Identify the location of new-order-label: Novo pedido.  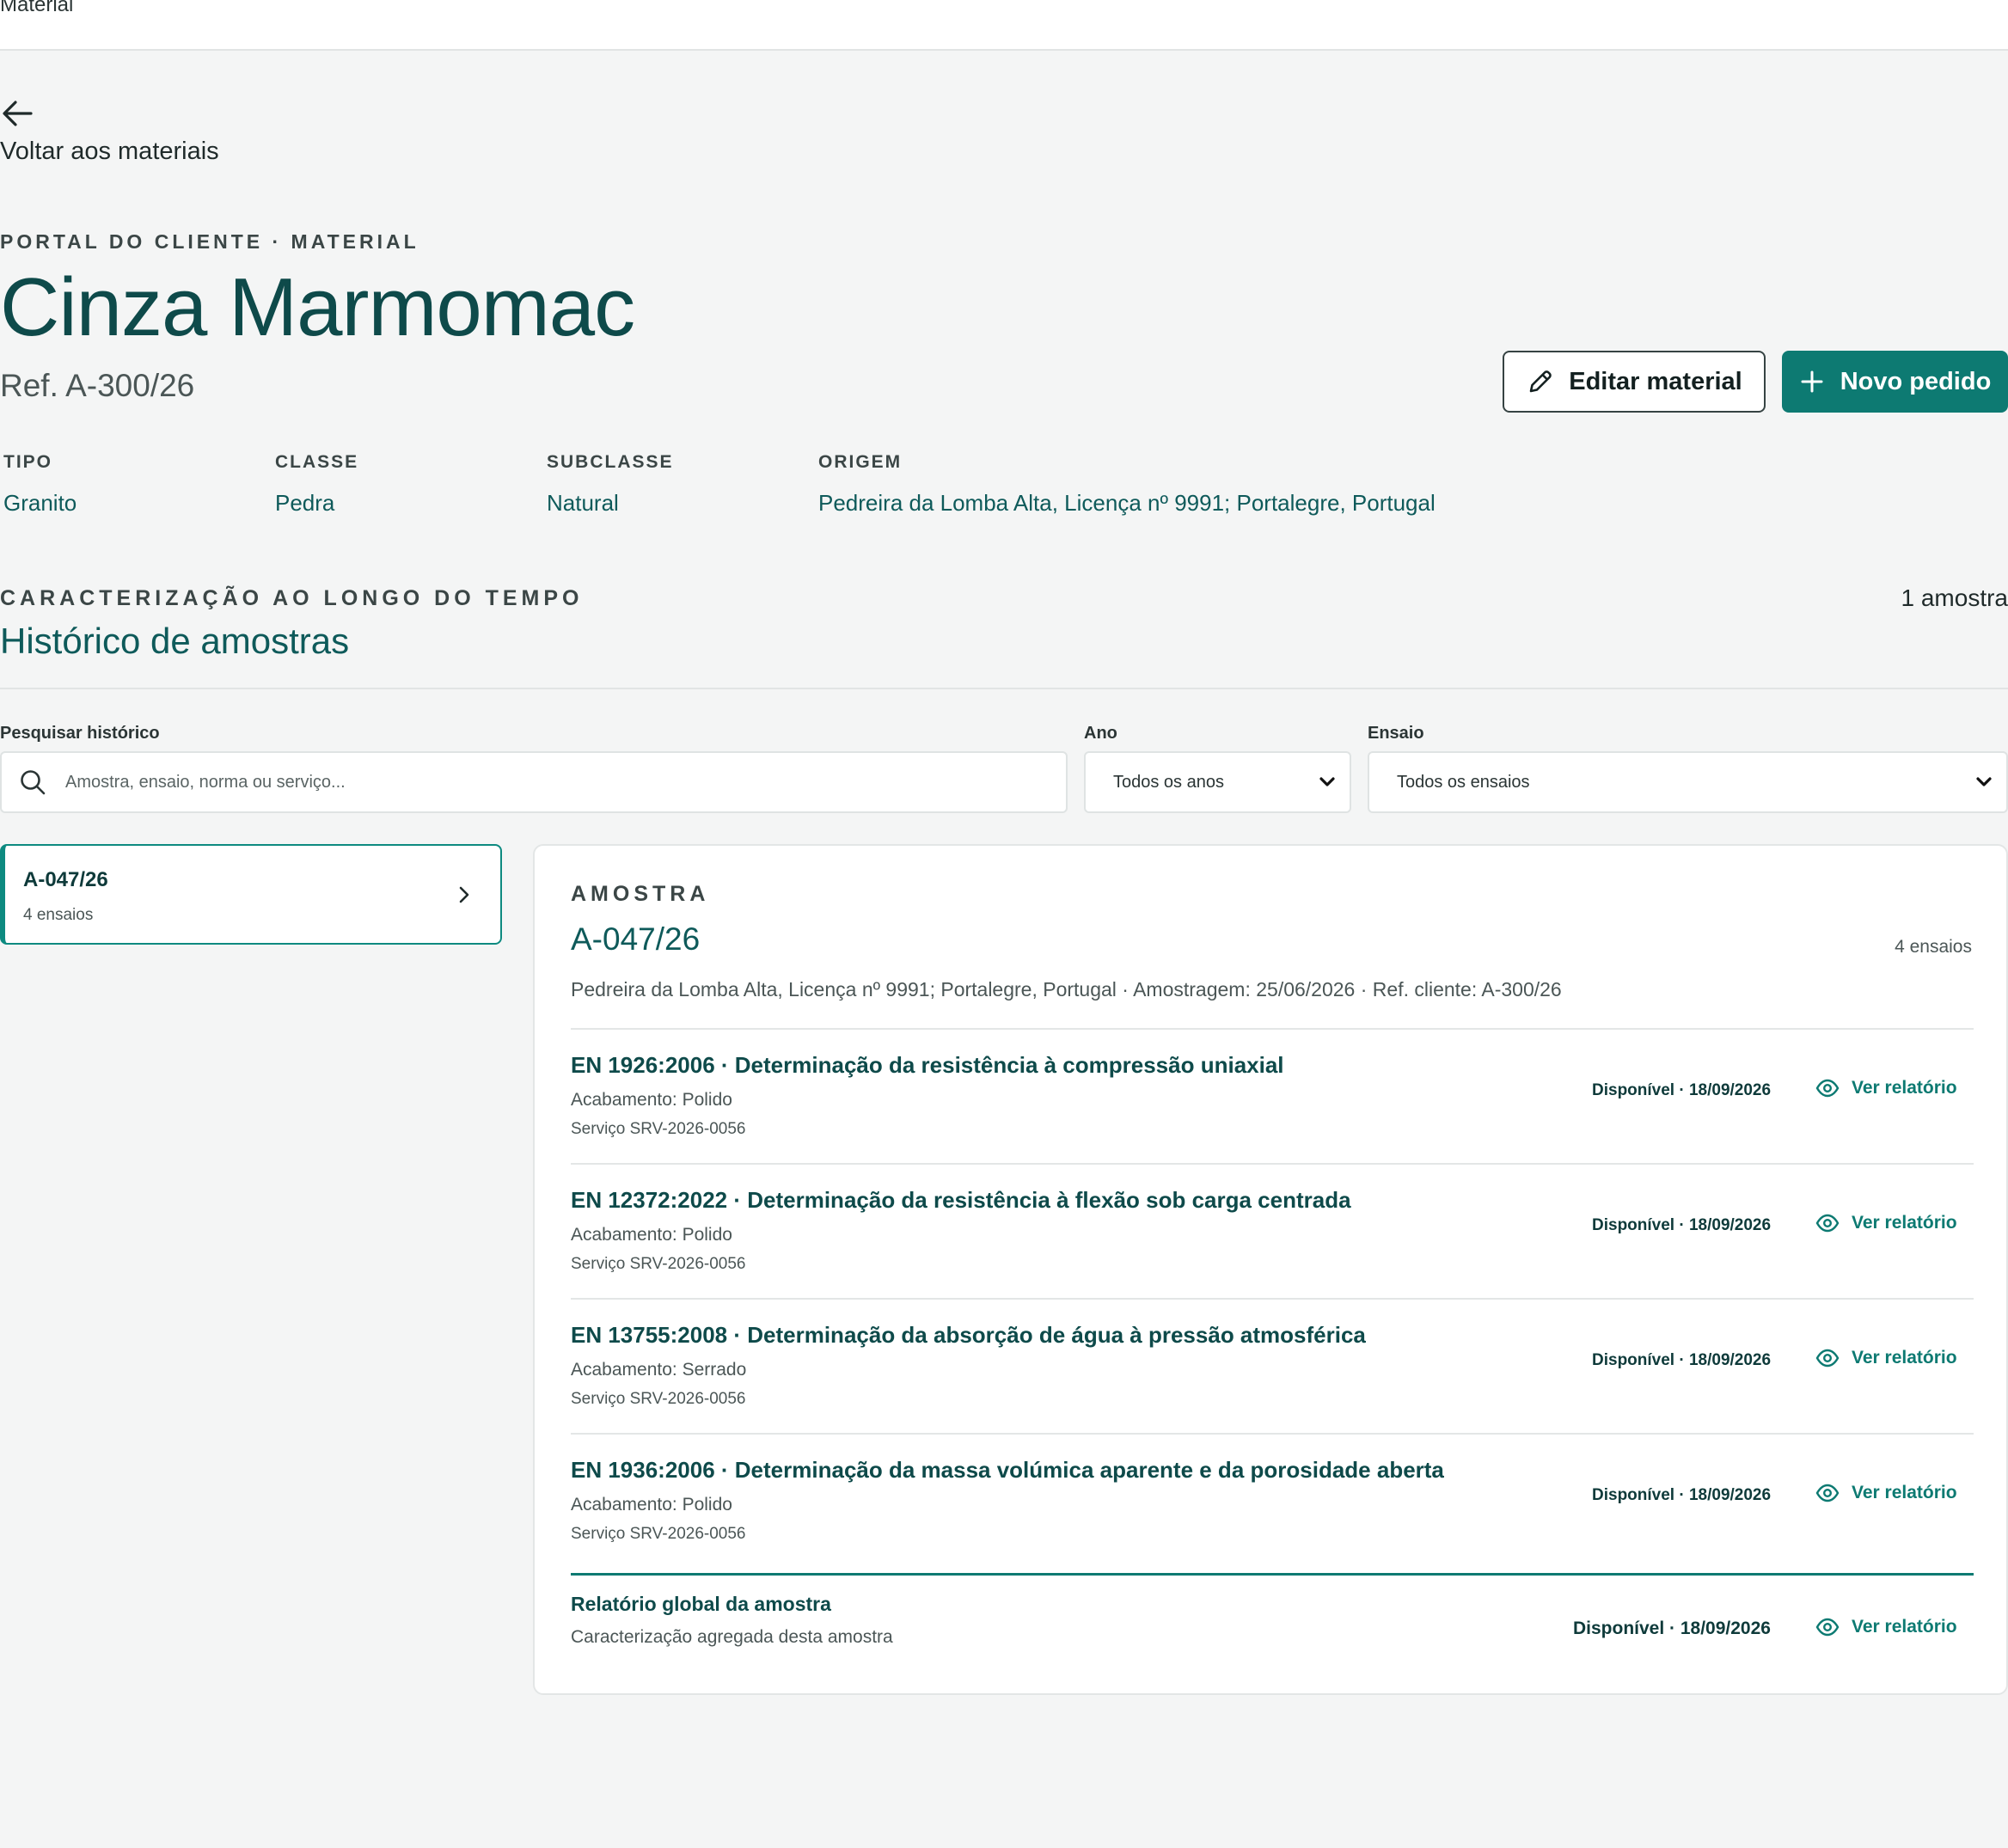
(1916, 381).